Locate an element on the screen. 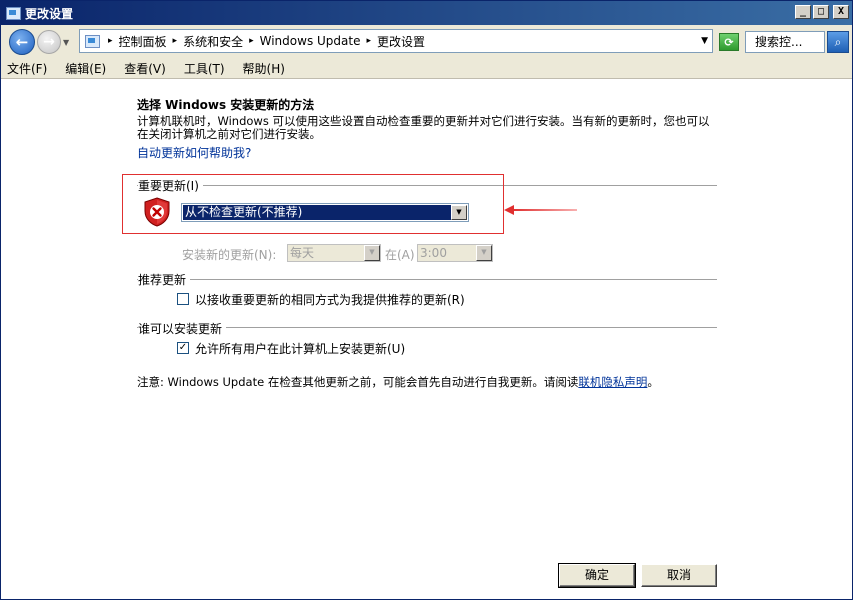  address-dropdown-icon: ▼ is located at coordinates (704, 41).